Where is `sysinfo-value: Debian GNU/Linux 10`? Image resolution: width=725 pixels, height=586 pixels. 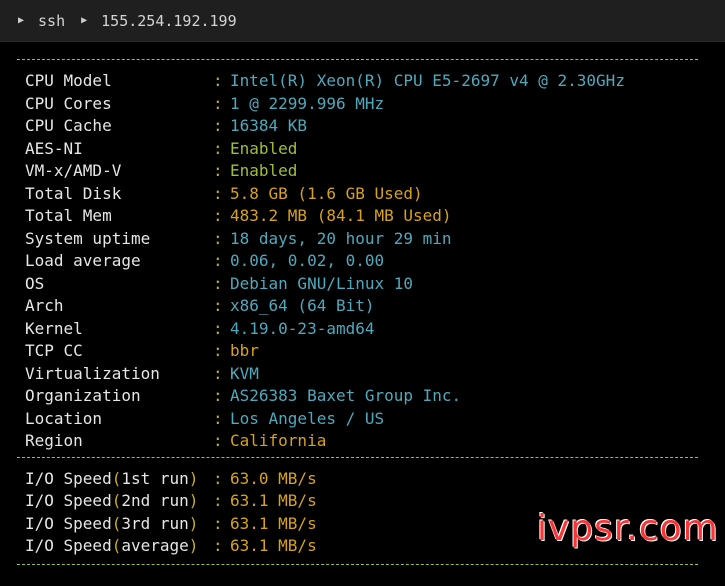 sysinfo-value: Debian GNU/Linux 10 is located at coordinates (322, 283).